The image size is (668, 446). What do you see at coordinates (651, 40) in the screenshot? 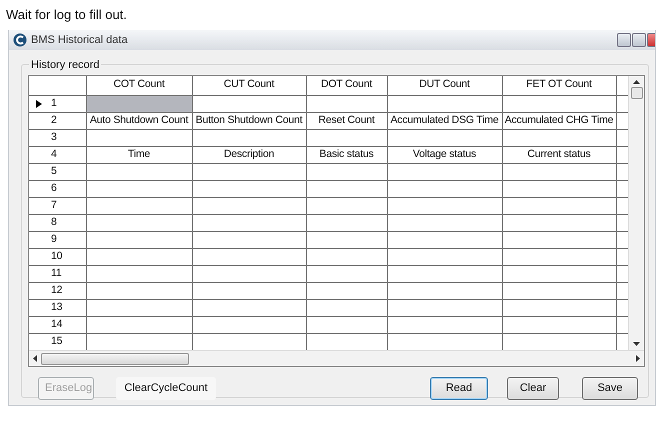
I see `close-button` at bounding box center [651, 40].